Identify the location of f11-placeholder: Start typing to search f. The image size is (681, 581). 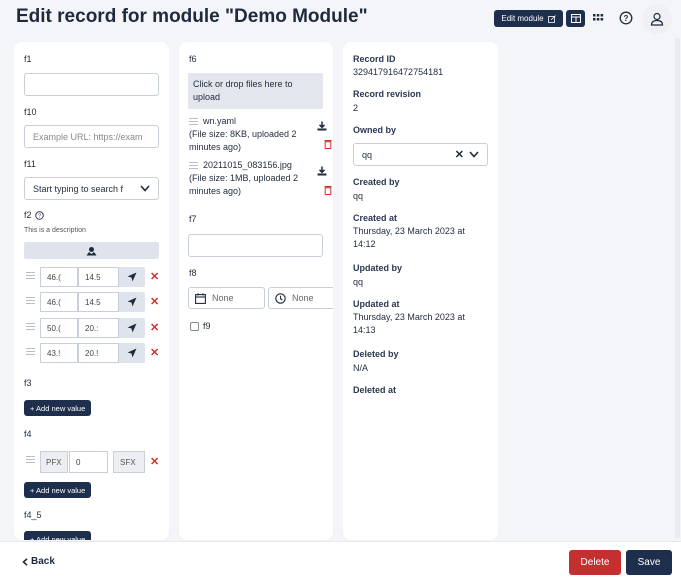
(78, 188).